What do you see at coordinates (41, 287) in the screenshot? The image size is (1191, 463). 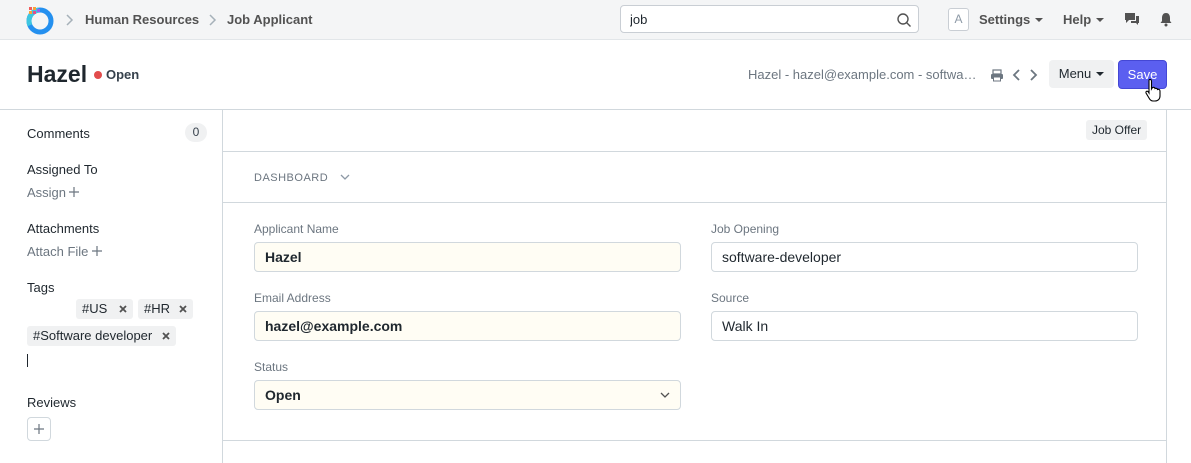 I see `tags-label: Tags` at bounding box center [41, 287].